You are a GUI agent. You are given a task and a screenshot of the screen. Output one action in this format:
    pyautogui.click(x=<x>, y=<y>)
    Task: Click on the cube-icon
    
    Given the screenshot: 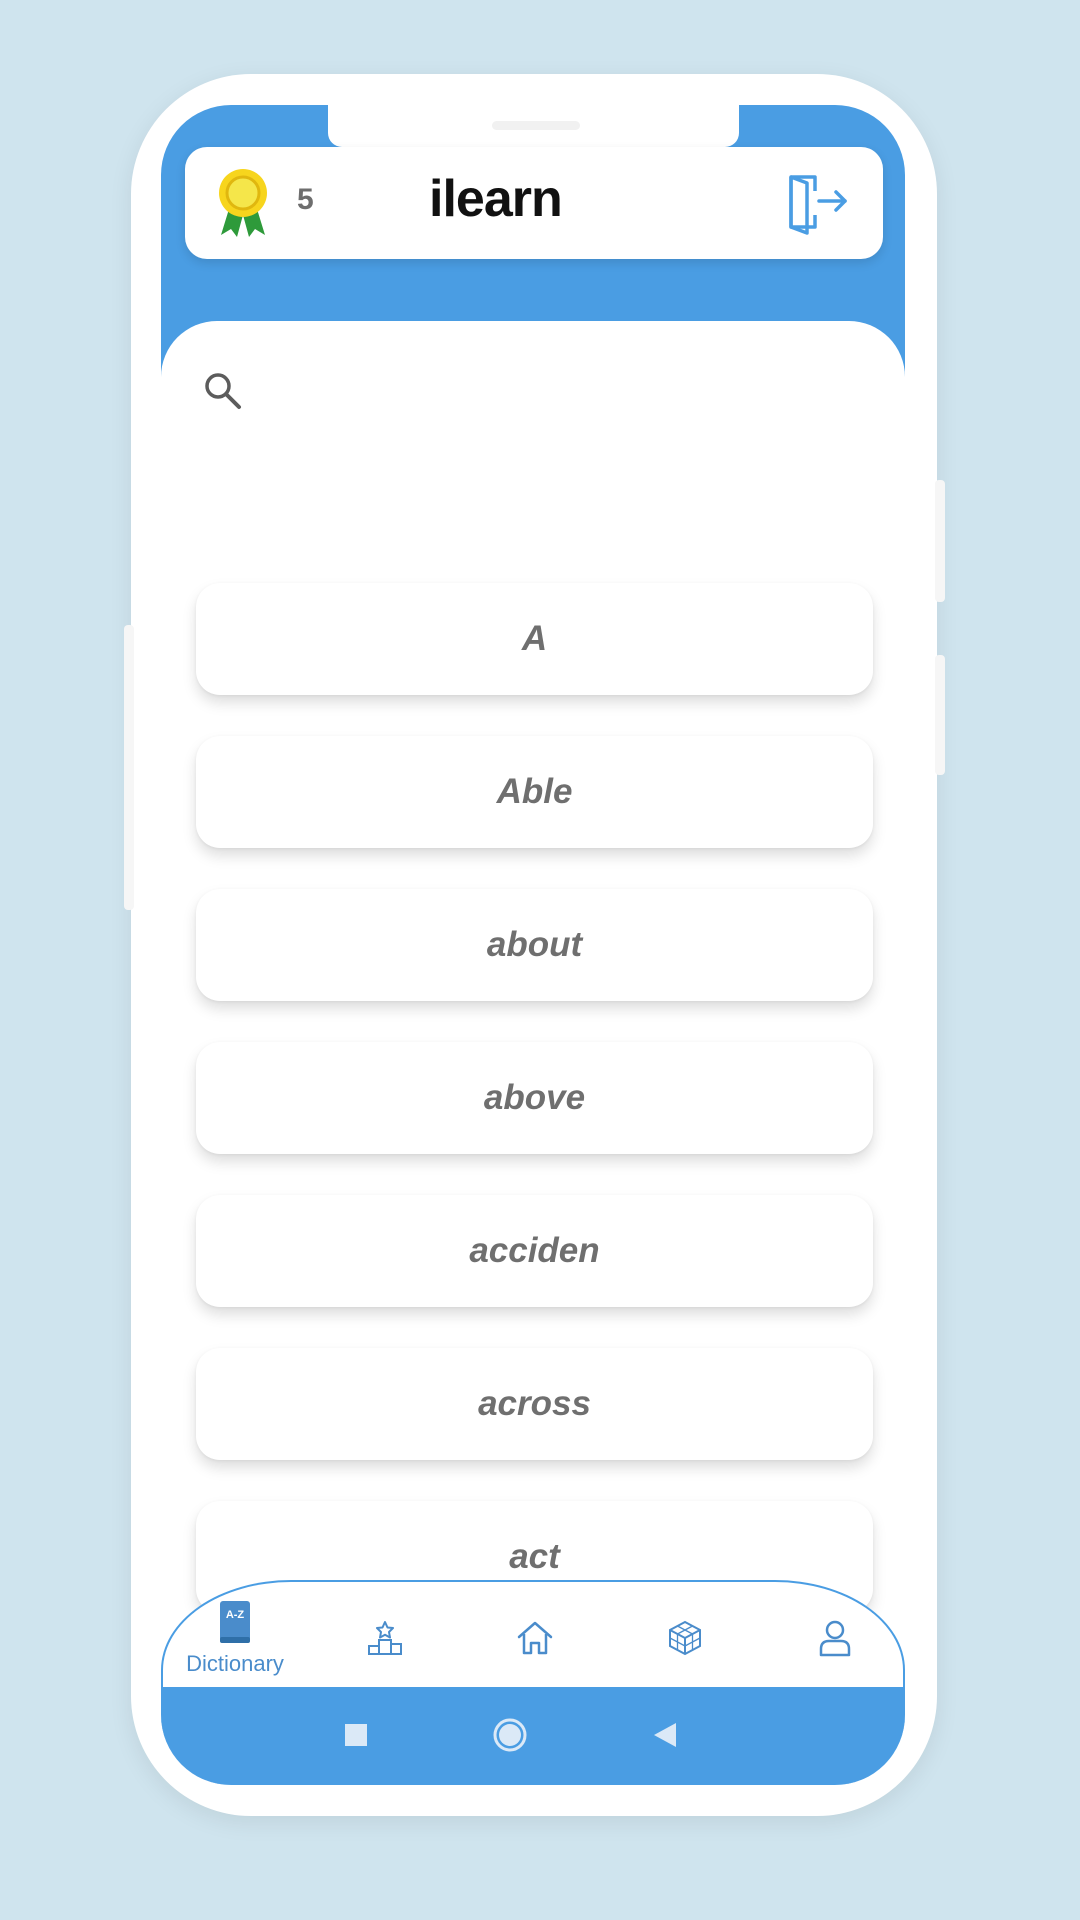 What is the action you would take?
    pyautogui.click(x=685, y=1638)
    